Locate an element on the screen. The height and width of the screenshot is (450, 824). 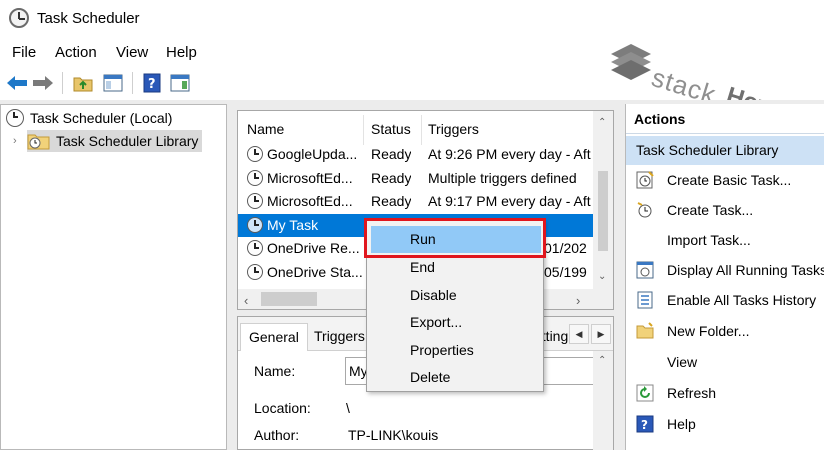
running-tasks-icon is located at coordinates (645, 270).